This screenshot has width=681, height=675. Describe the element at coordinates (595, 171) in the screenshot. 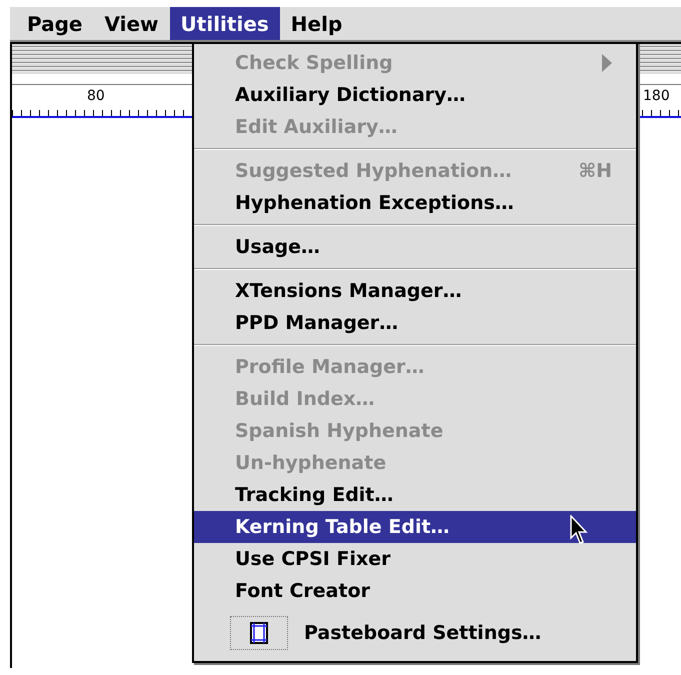

I see `shortcut-label: ⌘H` at that location.